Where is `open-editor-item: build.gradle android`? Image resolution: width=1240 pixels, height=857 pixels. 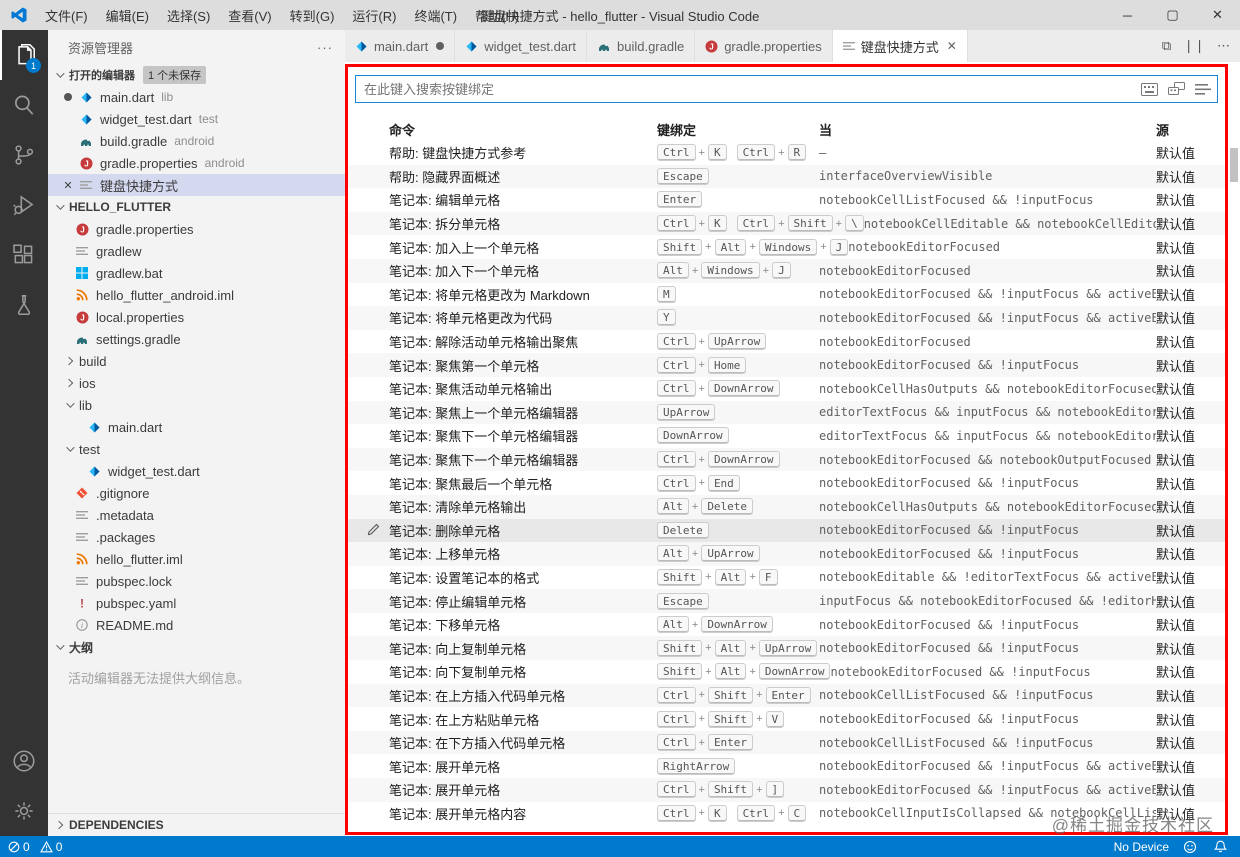
open-editor-item: build.gradle android is located at coordinates (196, 141).